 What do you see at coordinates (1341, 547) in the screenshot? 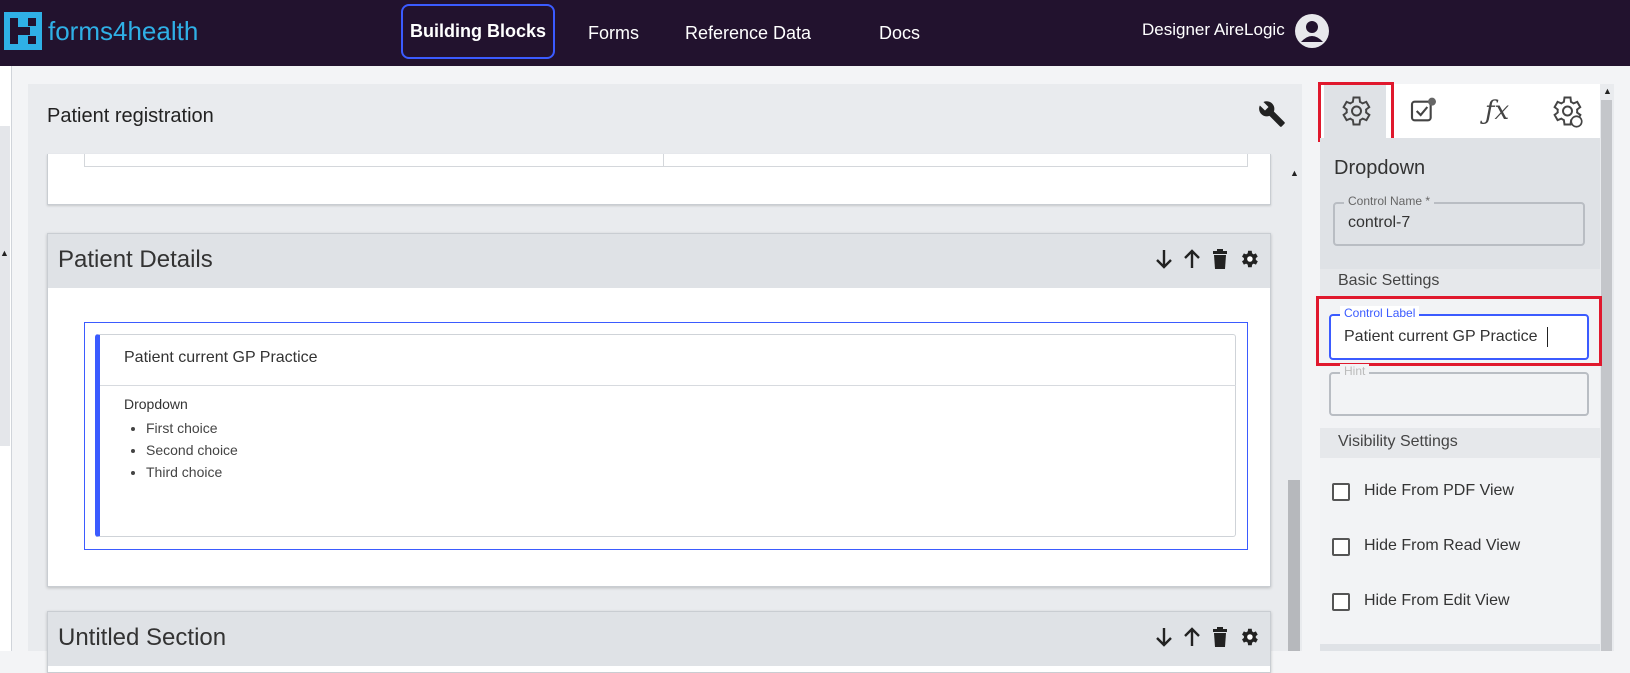
I see `hide-read-checkbox` at bounding box center [1341, 547].